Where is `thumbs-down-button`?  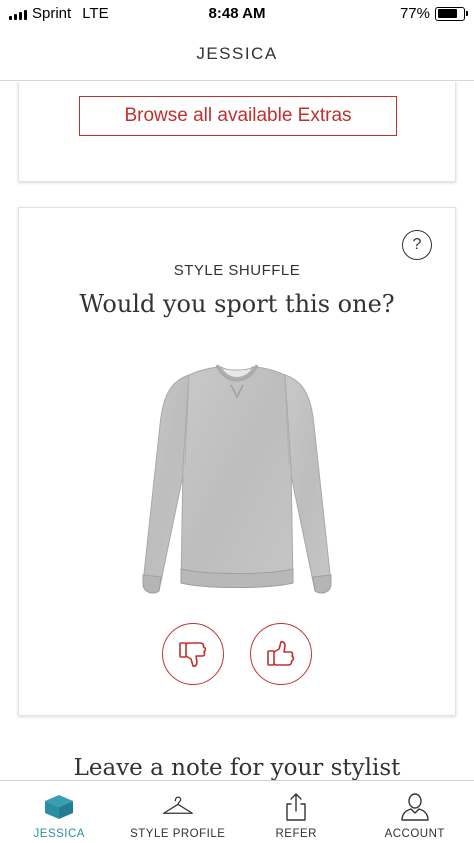
thumbs-down-button is located at coordinates (193, 654).